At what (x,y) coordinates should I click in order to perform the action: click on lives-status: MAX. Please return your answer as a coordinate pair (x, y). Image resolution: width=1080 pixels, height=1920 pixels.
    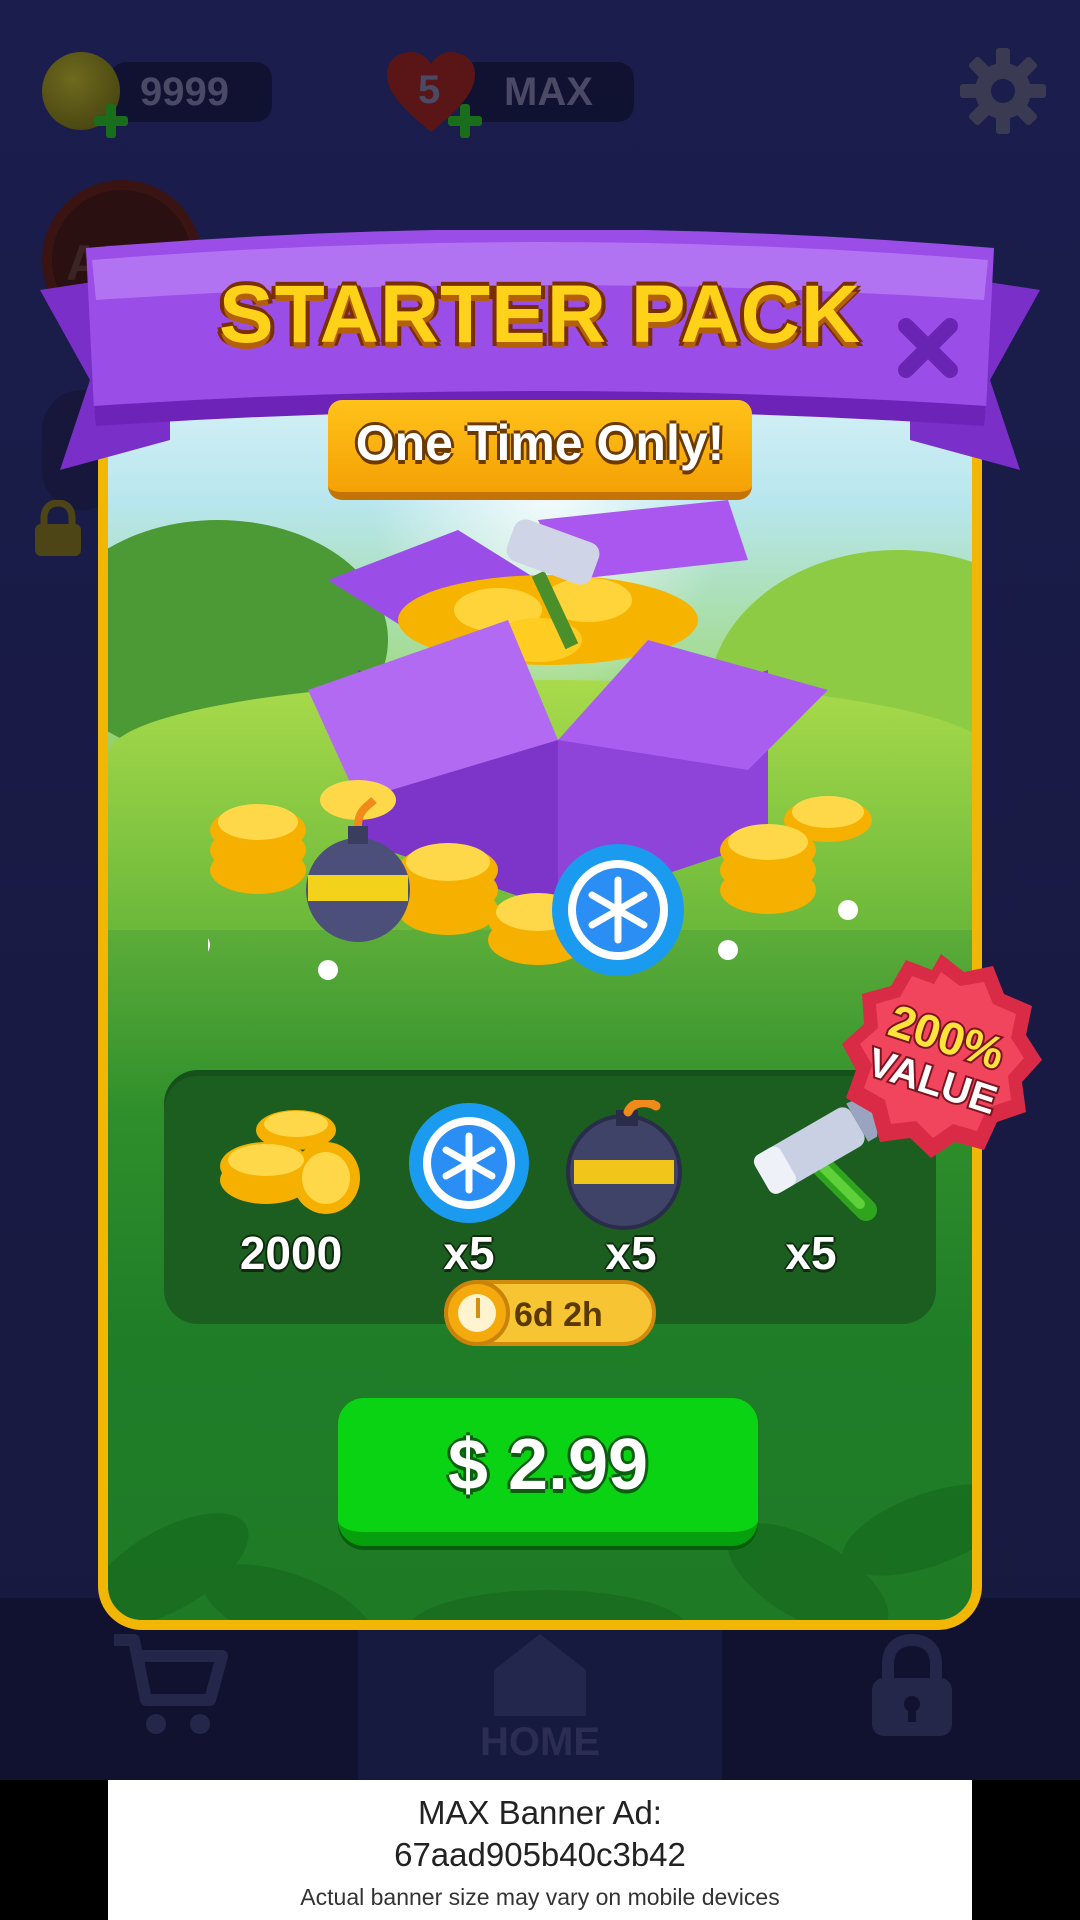
    Looking at the image, I should click on (548, 92).